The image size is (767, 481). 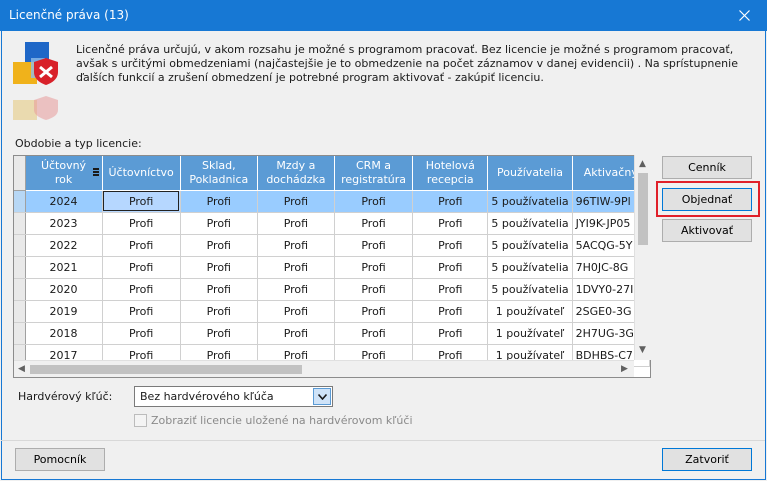 I want to click on scroll-up-icon: ▲, so click(x=642, y=164).